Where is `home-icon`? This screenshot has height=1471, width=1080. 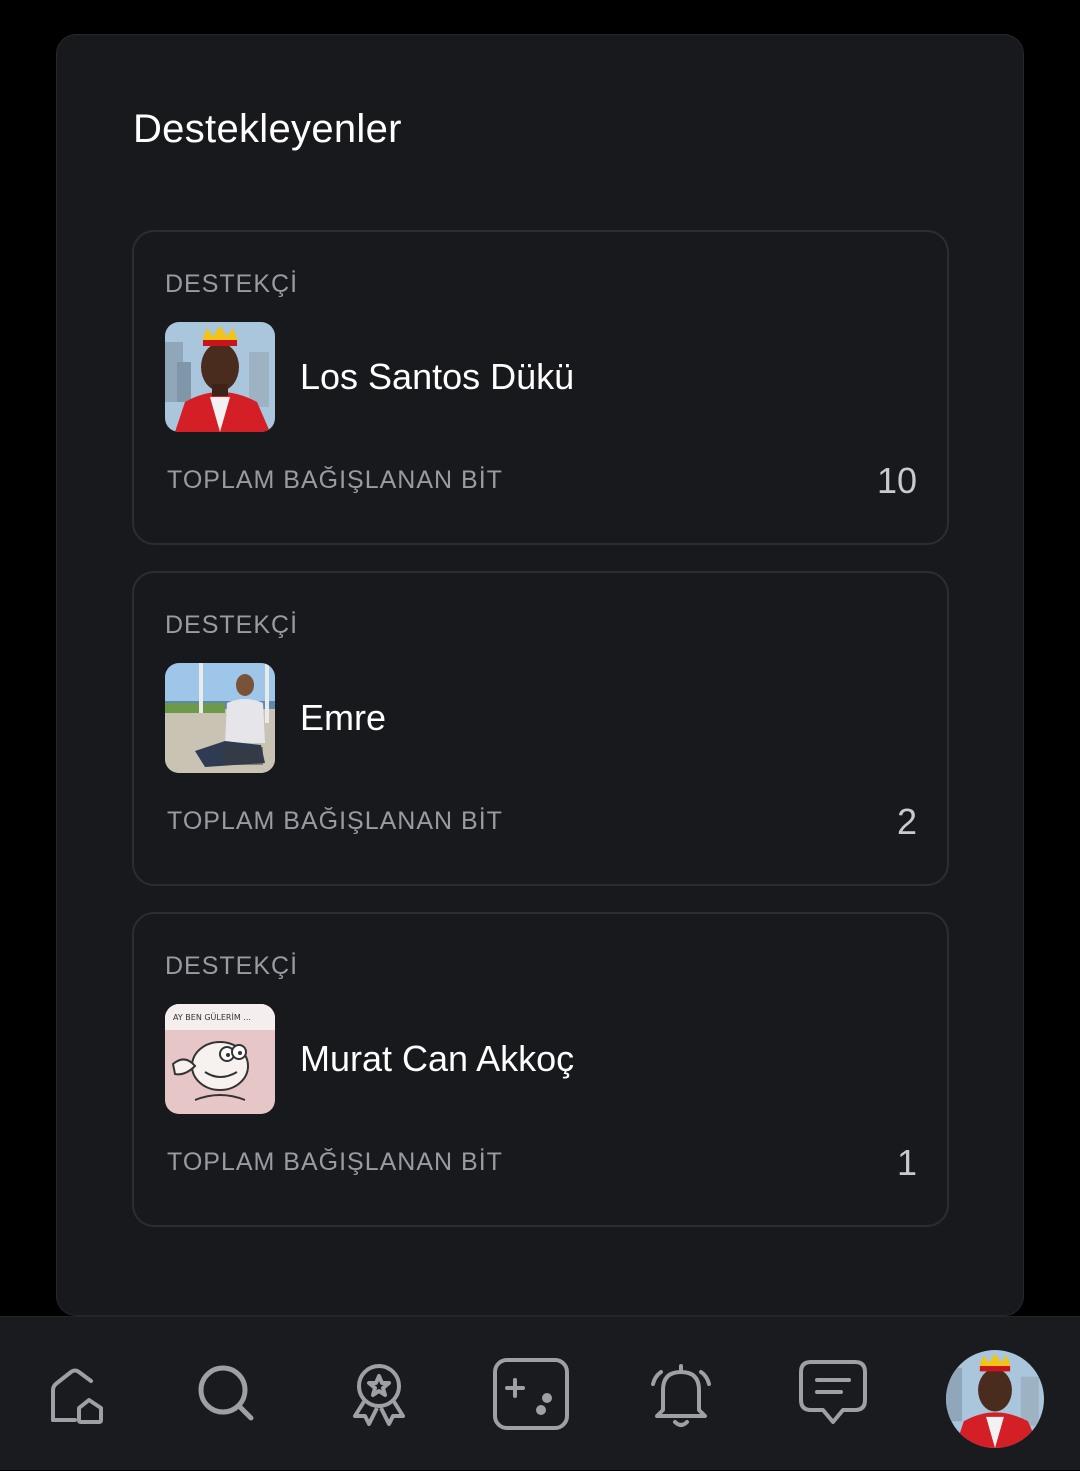 home-icon is located at coordinates (75, 1394).